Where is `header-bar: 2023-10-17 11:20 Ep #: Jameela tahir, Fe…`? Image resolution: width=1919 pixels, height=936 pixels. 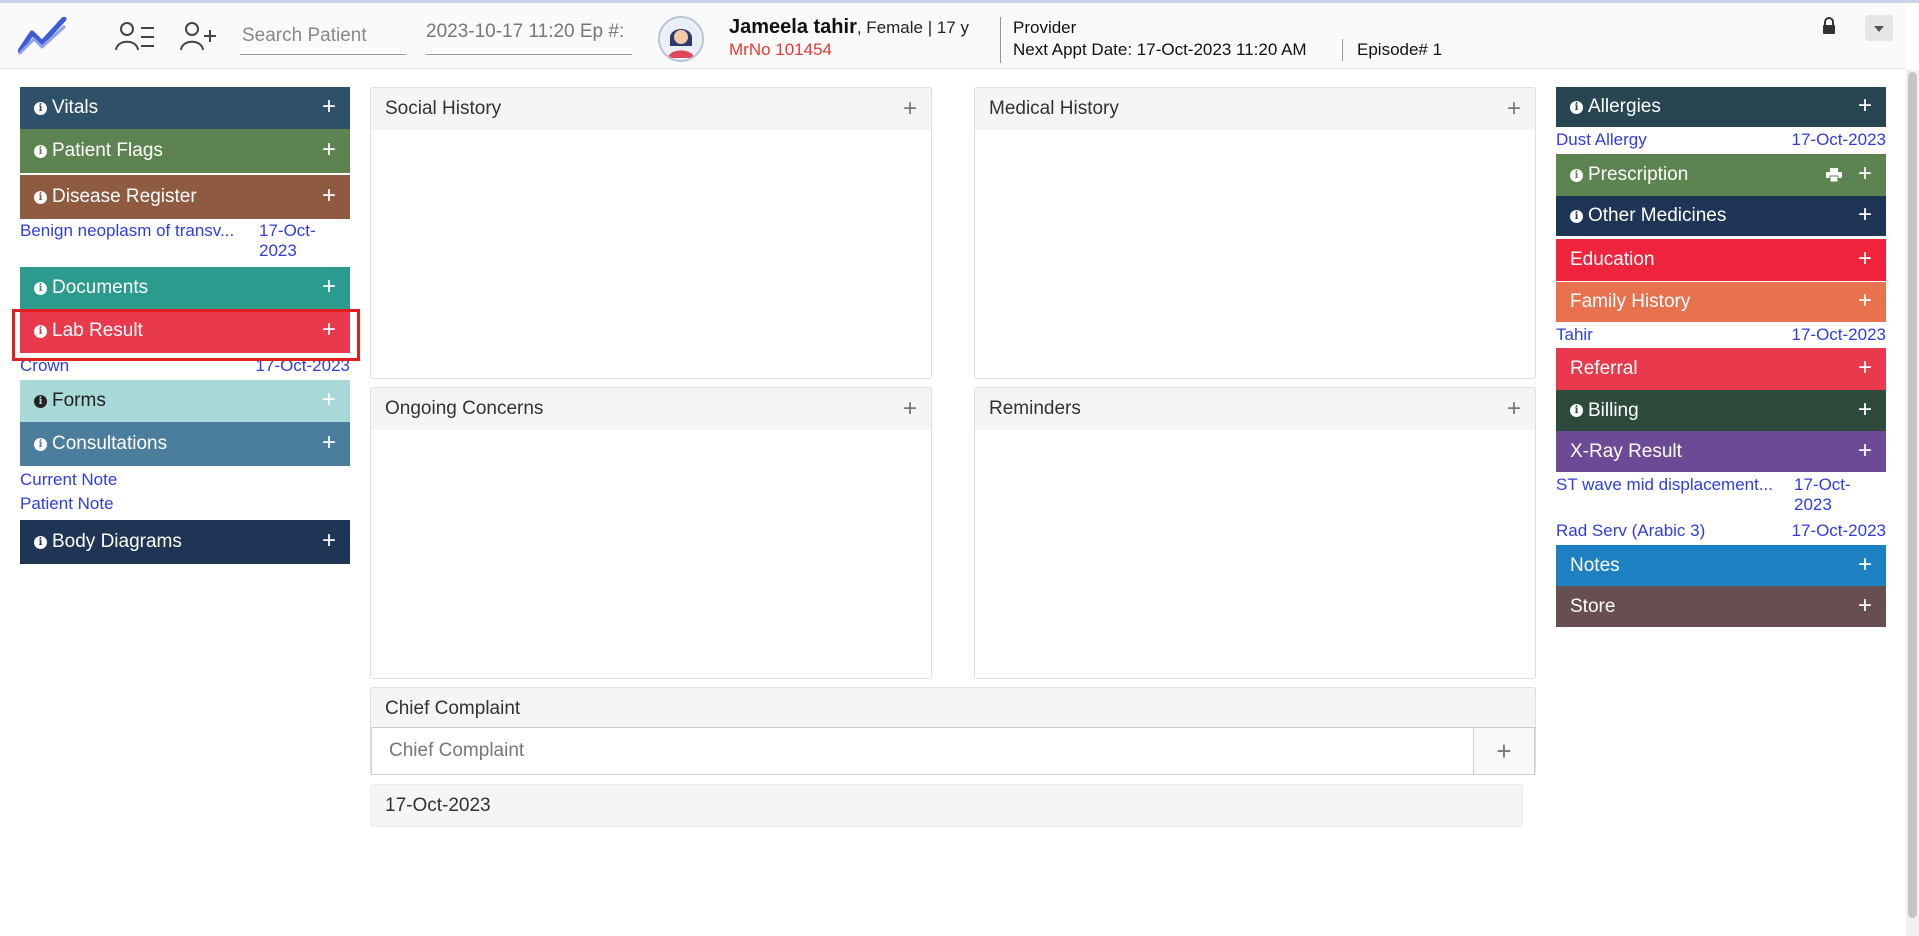 header-bar: 2023-10-17 11:20 Ep #: Jameela tahir, Fe… is located at coordinates (953, 36).